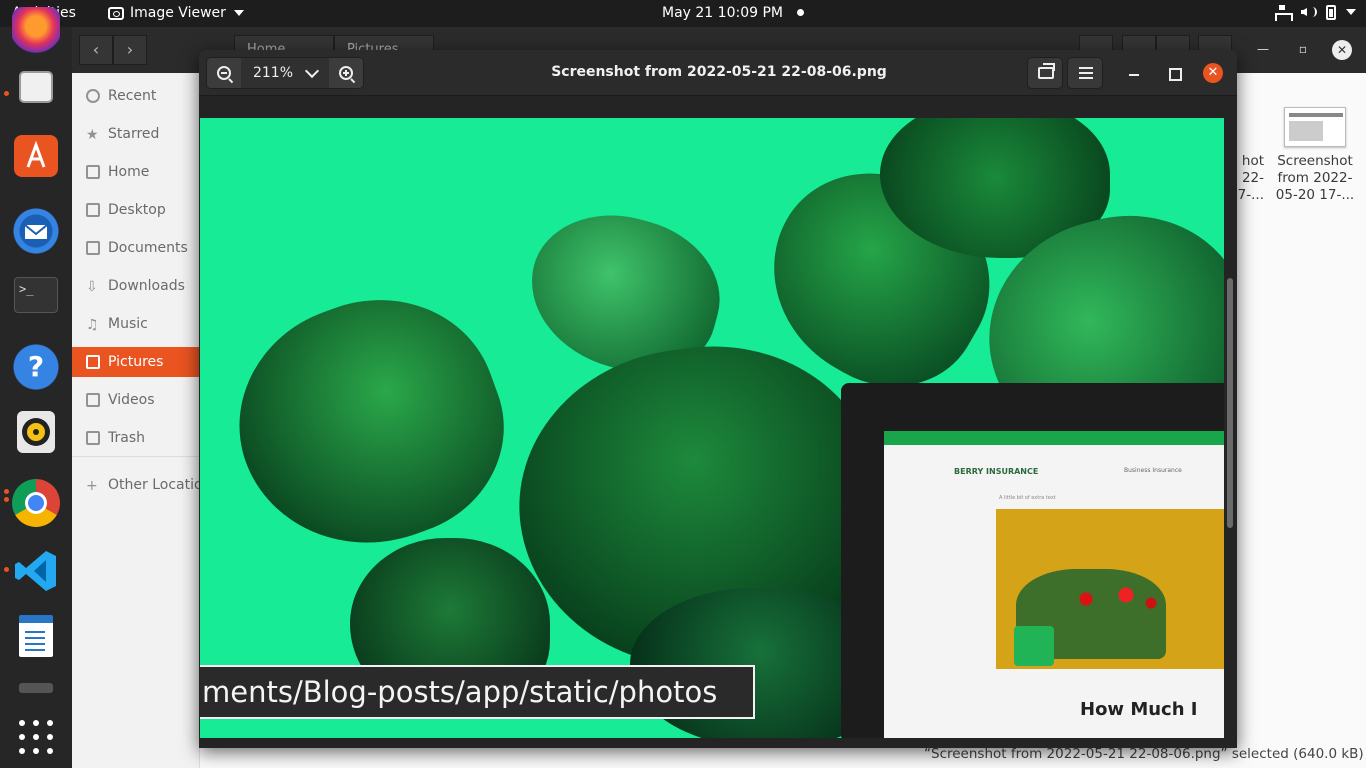 The width and height of the screenshot is (1366, 768). What do you see at coordinates (1315, 178) in the screenshot?
I see `file-name-line: from 2022-` at bounding box center [1315, 178].